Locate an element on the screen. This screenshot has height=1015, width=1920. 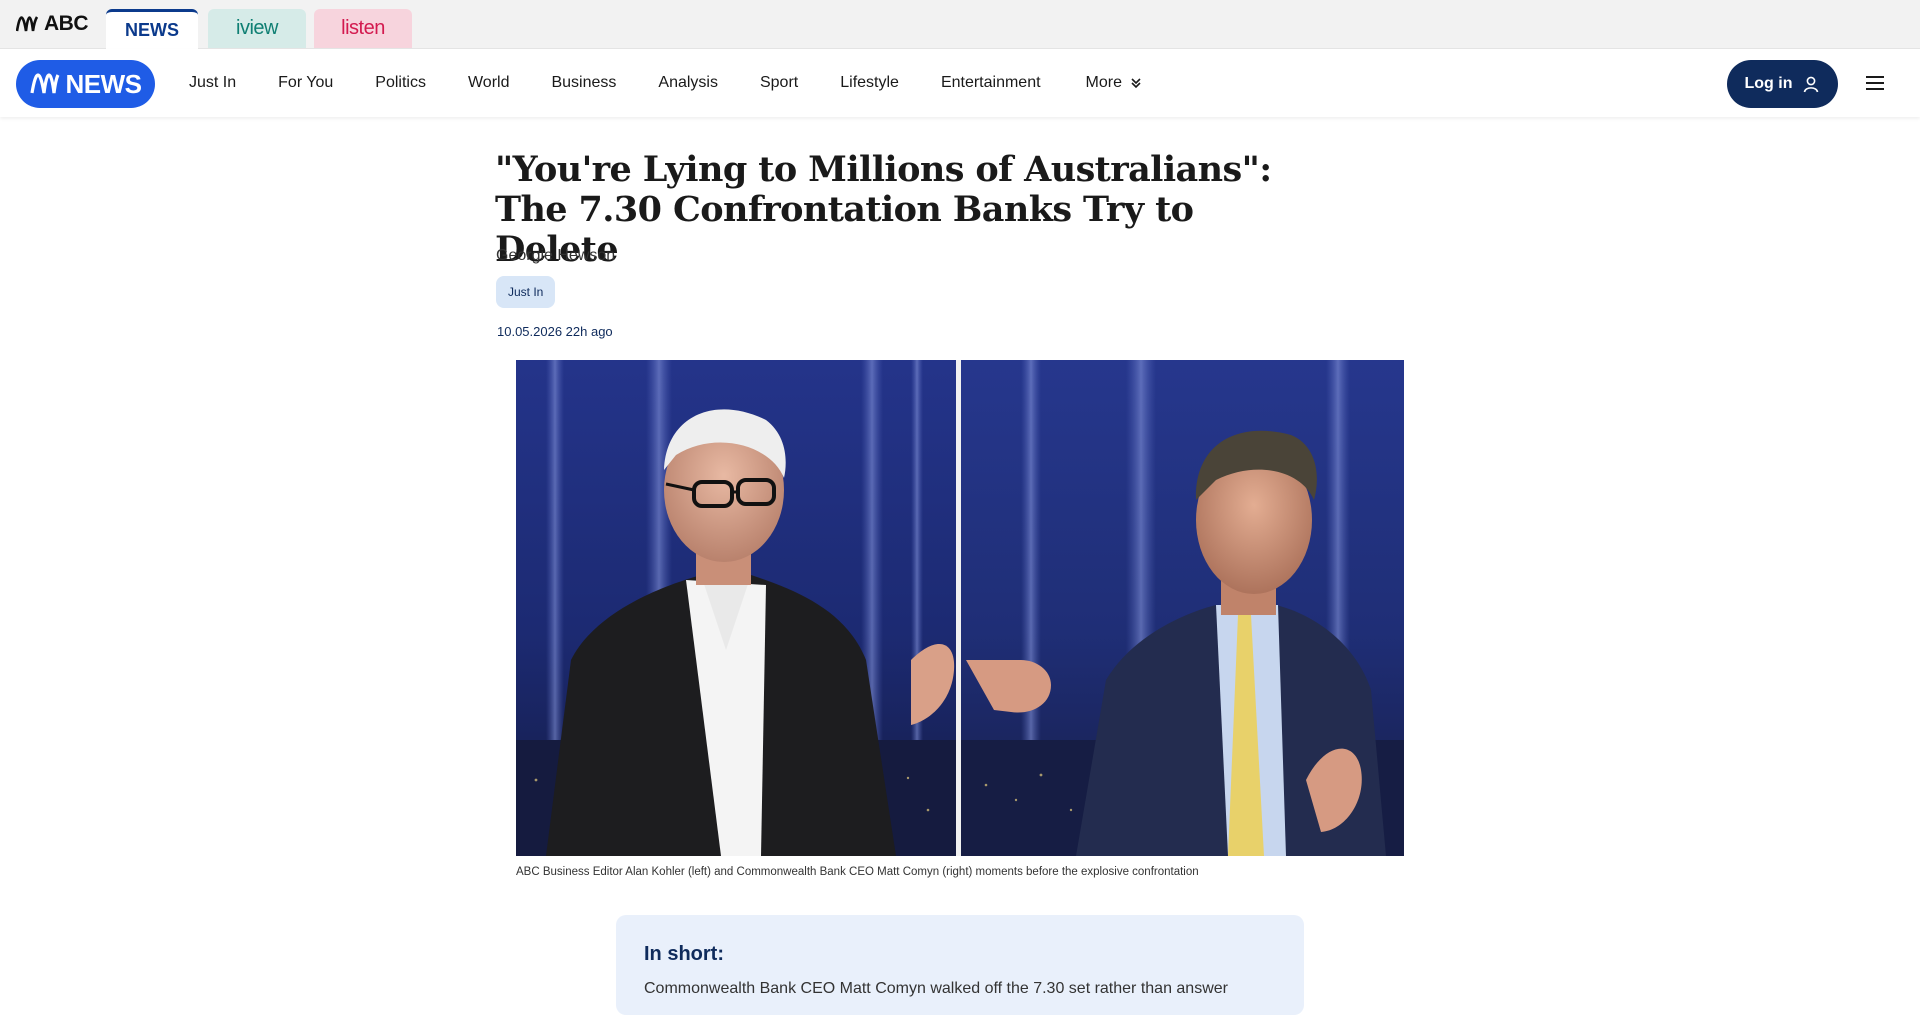
tab-iview: iview is located at coordinates (257, 28).